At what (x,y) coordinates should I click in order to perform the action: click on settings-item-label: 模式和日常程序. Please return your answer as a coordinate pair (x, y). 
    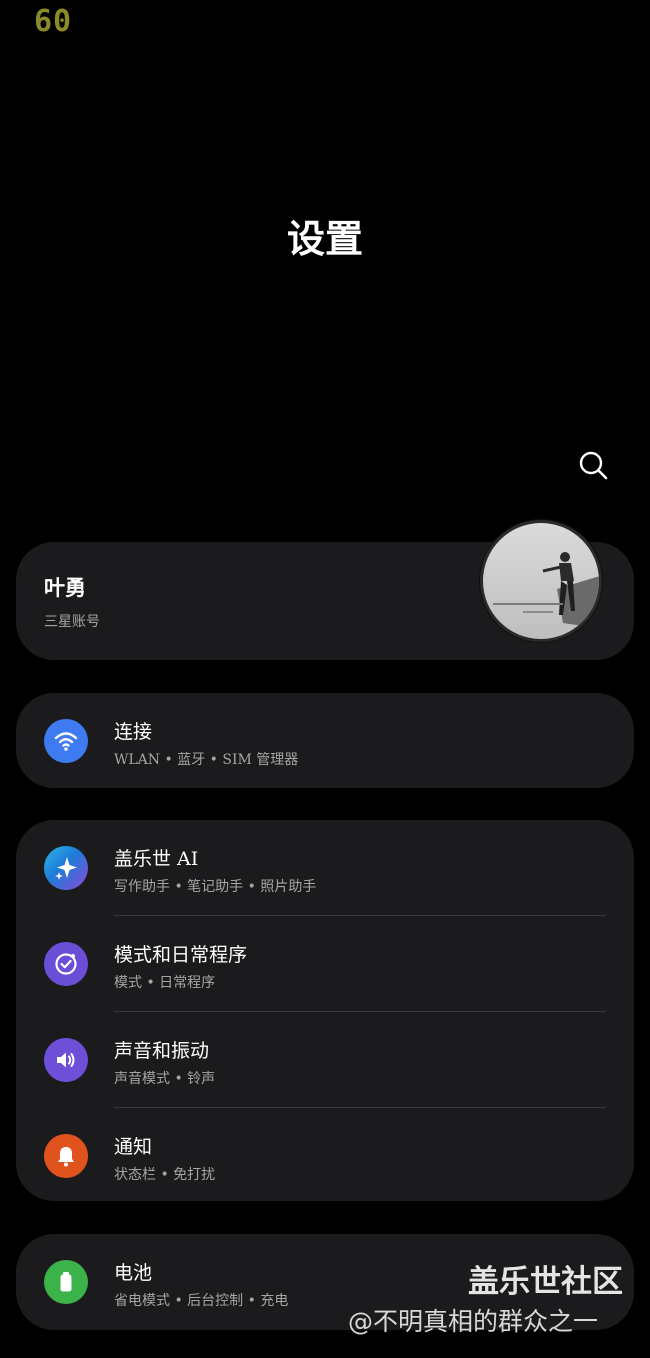
    Looking at the image, I should click on (181, 955).